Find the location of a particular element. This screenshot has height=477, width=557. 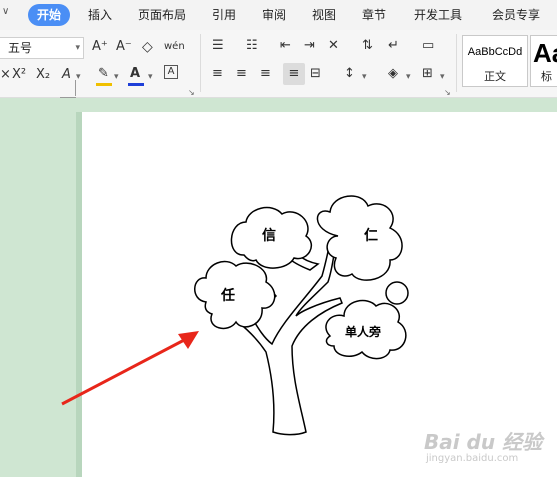

label-ren-left: 任 is located at coordinates (227, 295).